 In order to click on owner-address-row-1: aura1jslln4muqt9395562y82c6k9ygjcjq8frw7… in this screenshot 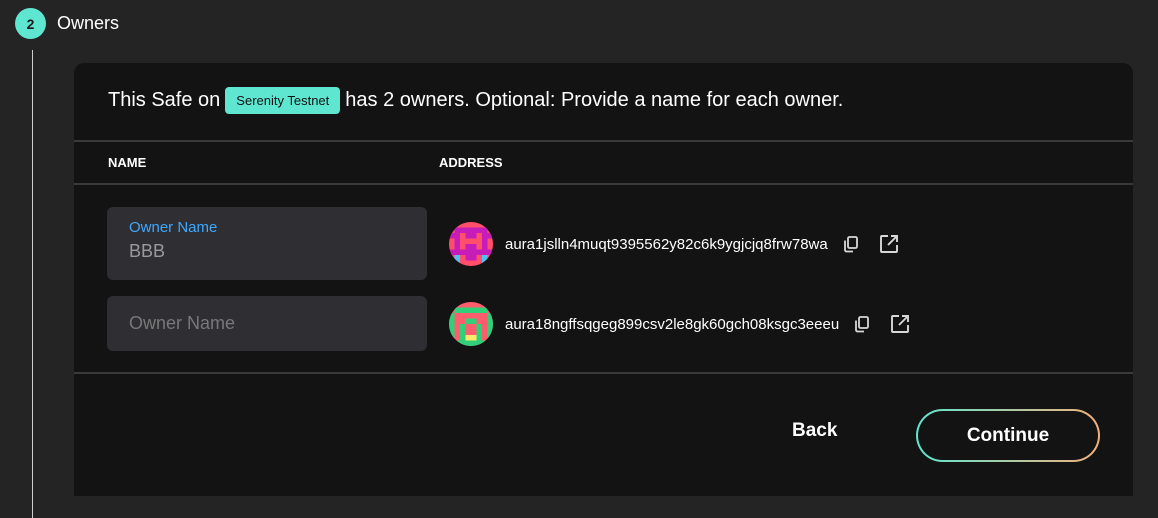, I will do `click(674, 244)`.